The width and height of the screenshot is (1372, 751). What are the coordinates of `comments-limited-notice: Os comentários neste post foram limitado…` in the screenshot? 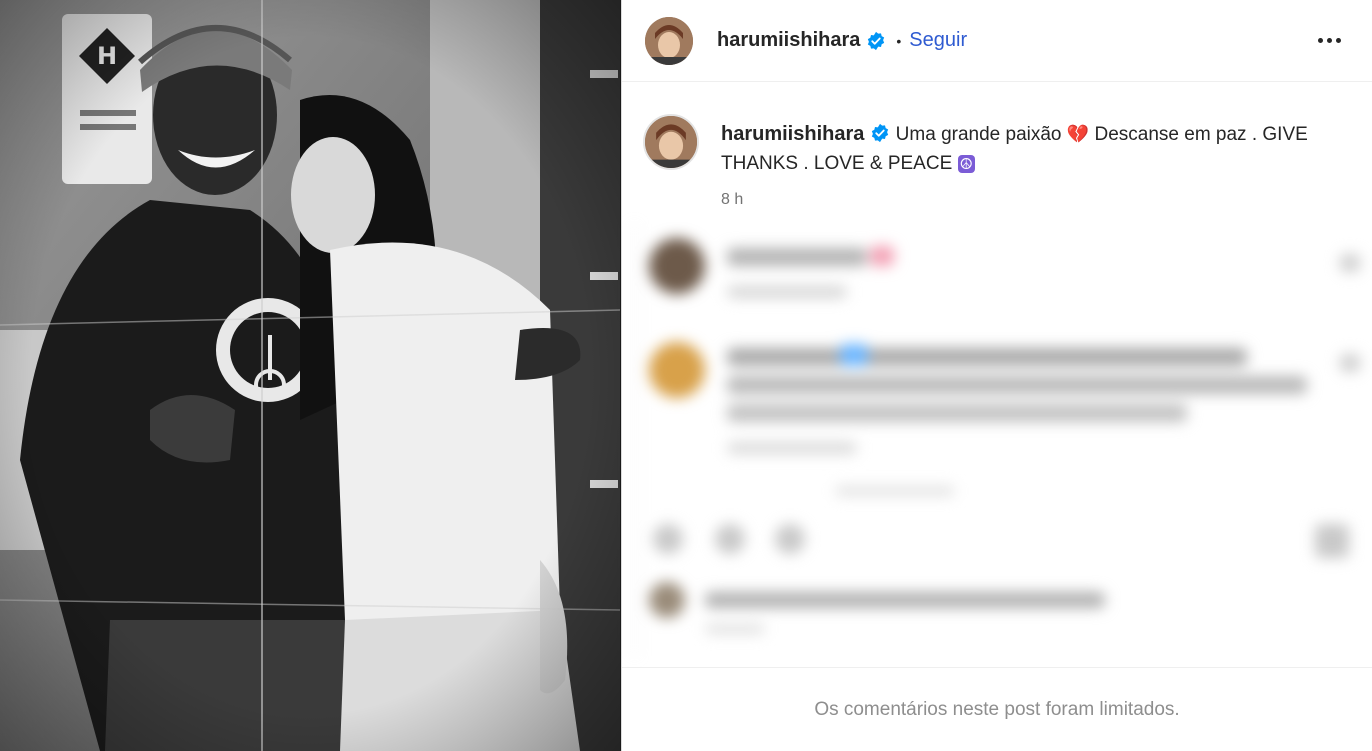 It's located at (997, 709).